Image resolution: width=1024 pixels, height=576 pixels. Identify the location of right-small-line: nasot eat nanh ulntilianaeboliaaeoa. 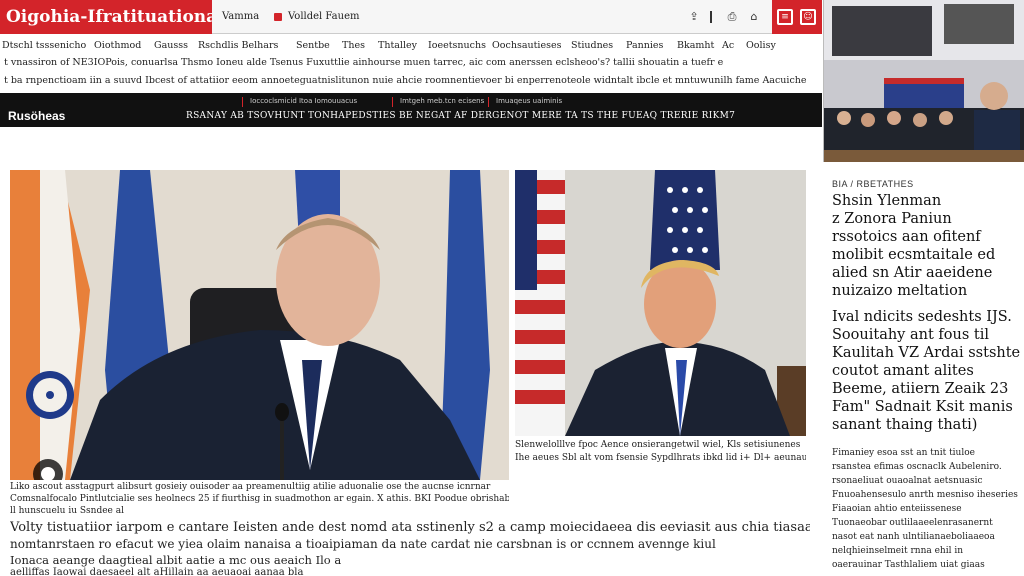
(913, 537).